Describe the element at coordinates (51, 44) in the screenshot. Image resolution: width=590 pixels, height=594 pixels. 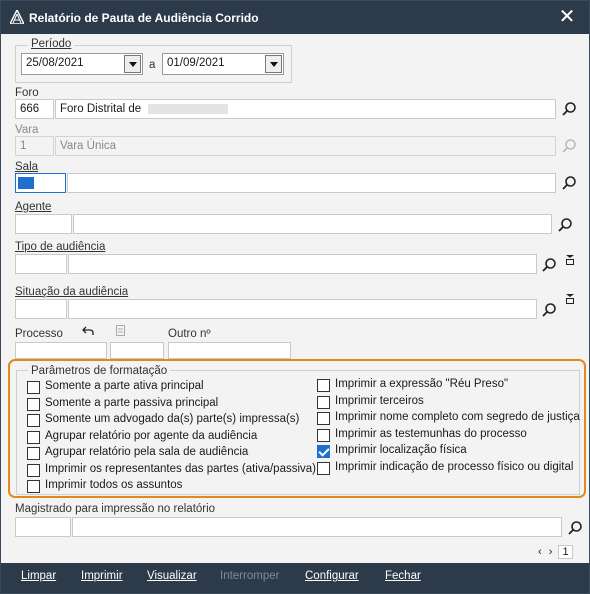
I see `periodo-label: Período` at that location.